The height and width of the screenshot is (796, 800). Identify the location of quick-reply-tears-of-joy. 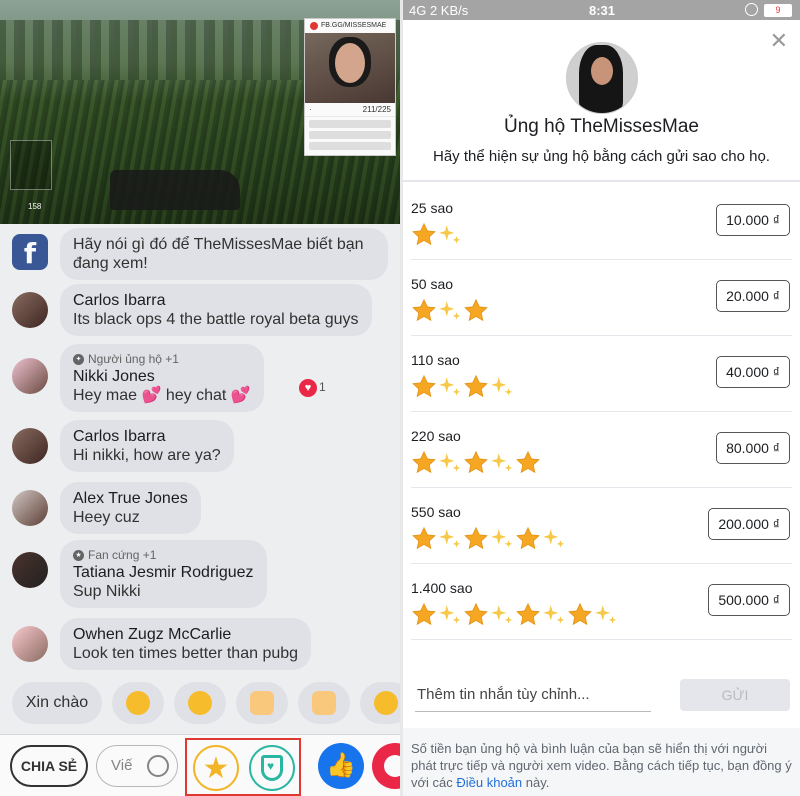
(380, 703).